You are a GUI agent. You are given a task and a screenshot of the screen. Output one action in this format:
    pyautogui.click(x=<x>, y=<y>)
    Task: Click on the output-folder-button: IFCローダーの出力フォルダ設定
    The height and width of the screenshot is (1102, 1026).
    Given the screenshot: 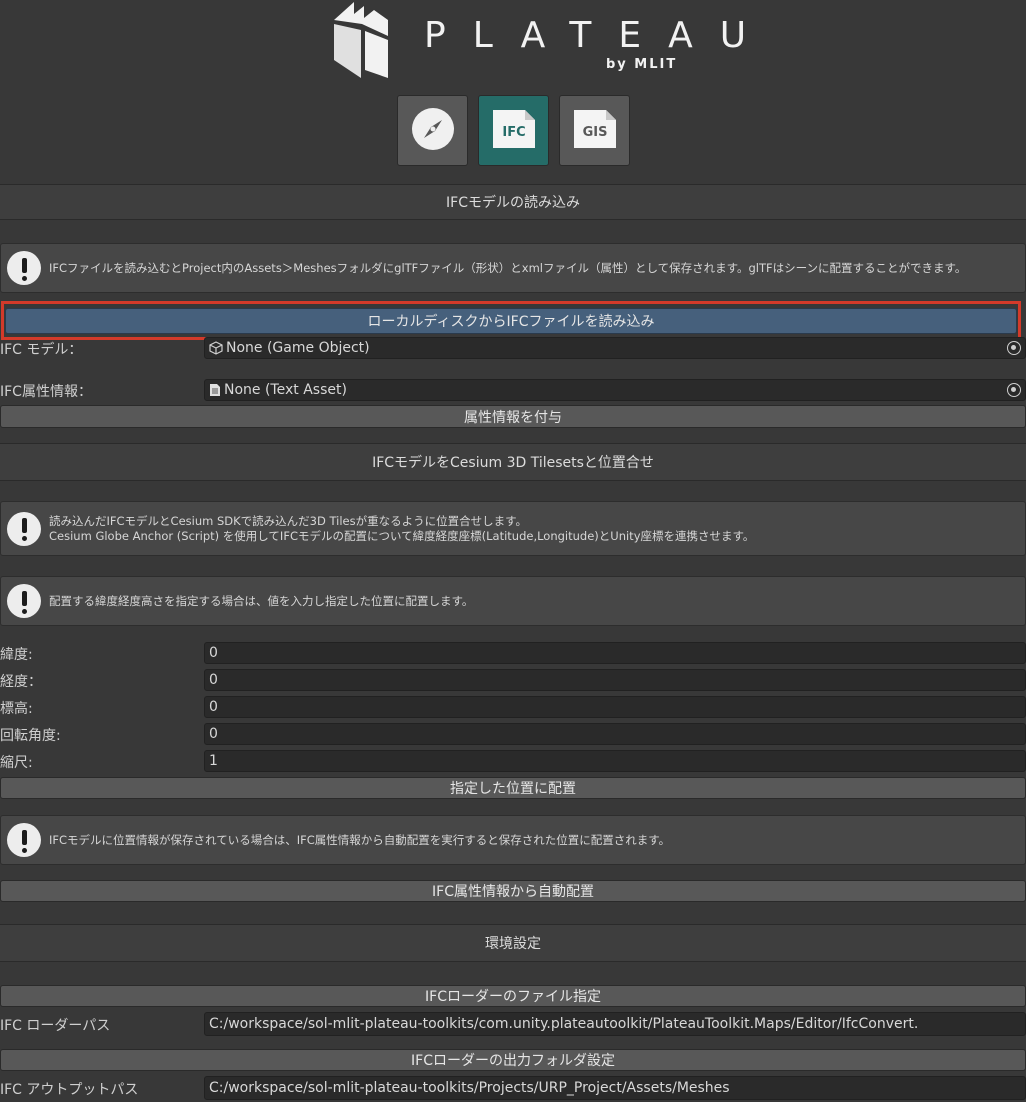 What is the action you would take?
    pyautogui.click(x=513, y=1060)
    